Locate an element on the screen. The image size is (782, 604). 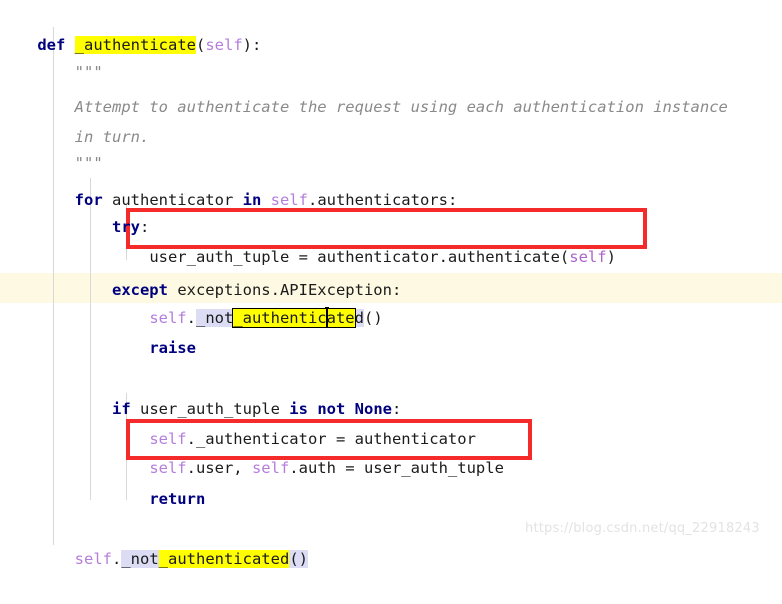
self-token-8: self is located at coordinates (93, 559).